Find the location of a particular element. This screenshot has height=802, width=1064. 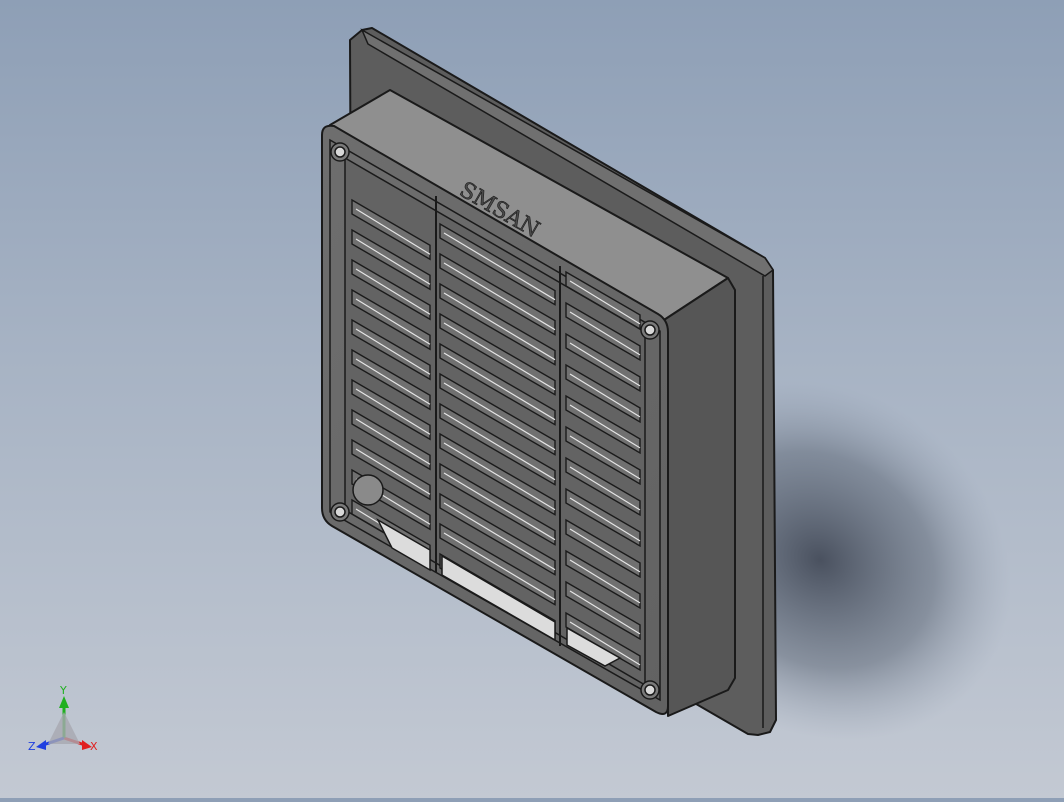

screw-hole-top-right is located at coordinates (650, 330).